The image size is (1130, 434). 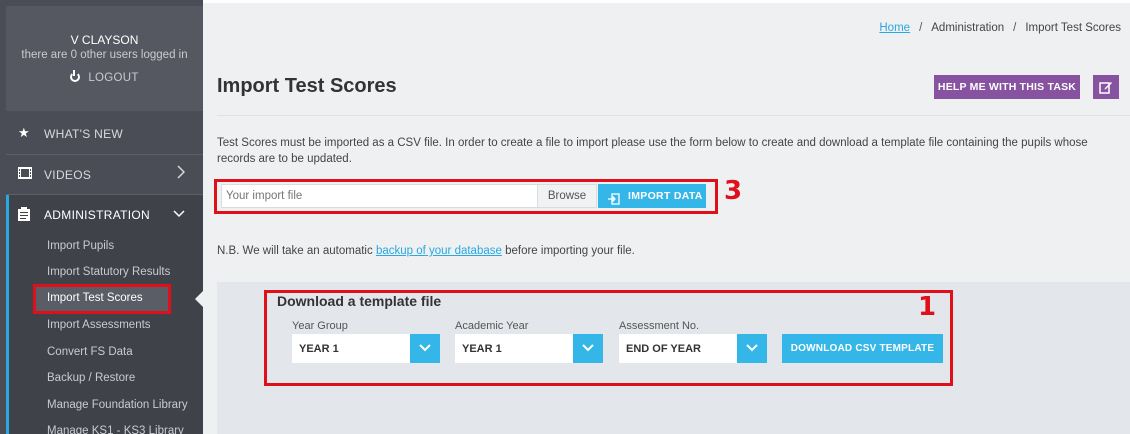 What do you see at coordinates (99, 325) in the screenshot?
I see `sidebar-subitem-import-assessments: Import Assessments` at bounding box center [99, 325].